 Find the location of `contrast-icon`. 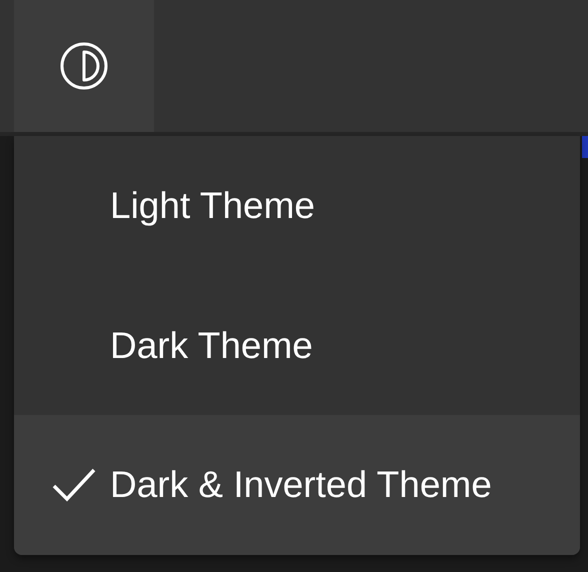

contrast-icon is located at coordinates (84, 66).